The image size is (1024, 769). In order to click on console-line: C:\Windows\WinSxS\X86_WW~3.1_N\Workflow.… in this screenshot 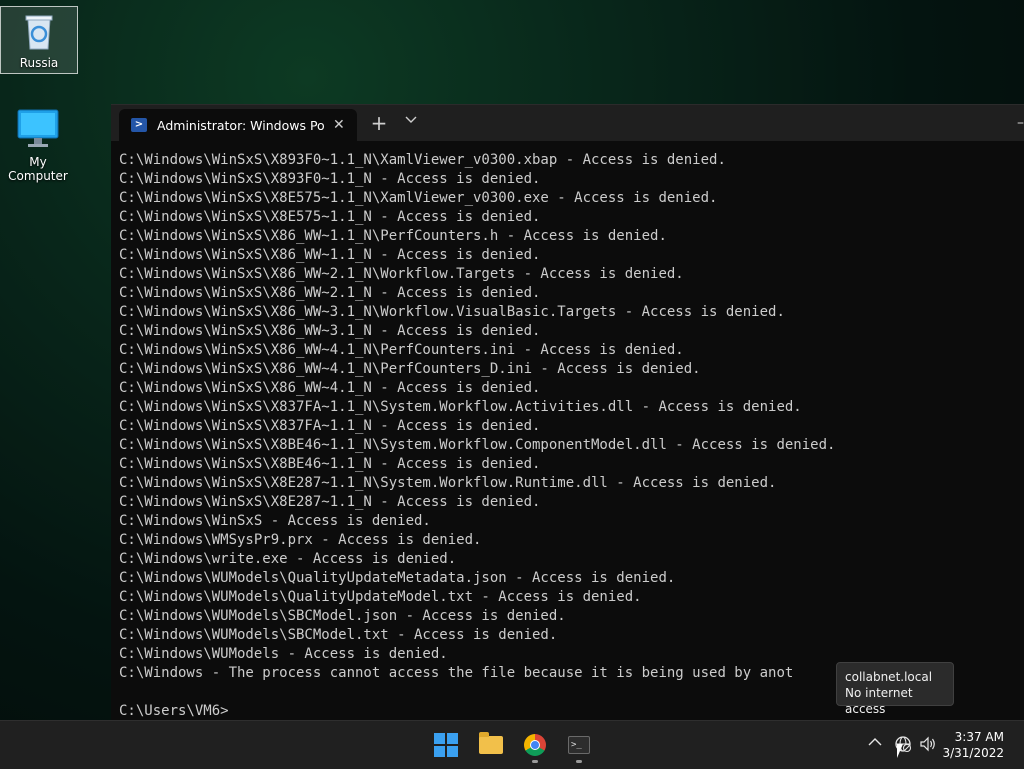, I will do `click(452, 312)`.